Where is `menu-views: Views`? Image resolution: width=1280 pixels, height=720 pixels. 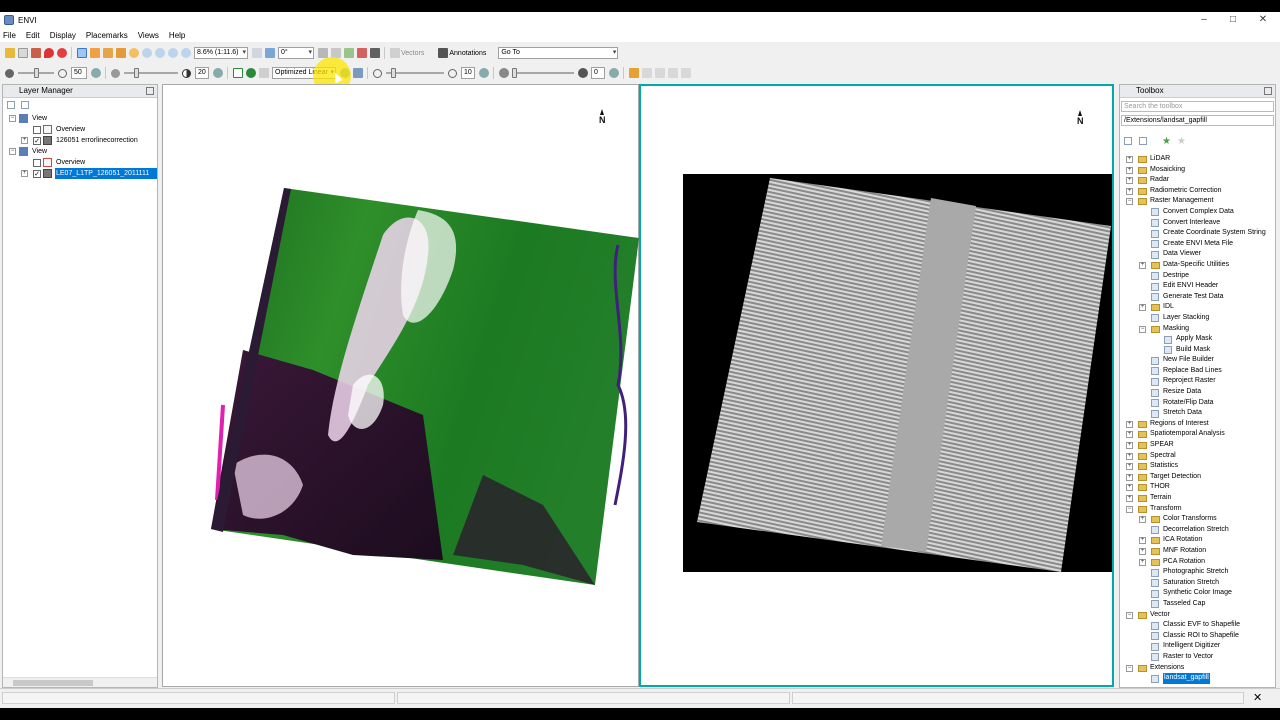 menu-views: Views is located at coordinates (148, 35).